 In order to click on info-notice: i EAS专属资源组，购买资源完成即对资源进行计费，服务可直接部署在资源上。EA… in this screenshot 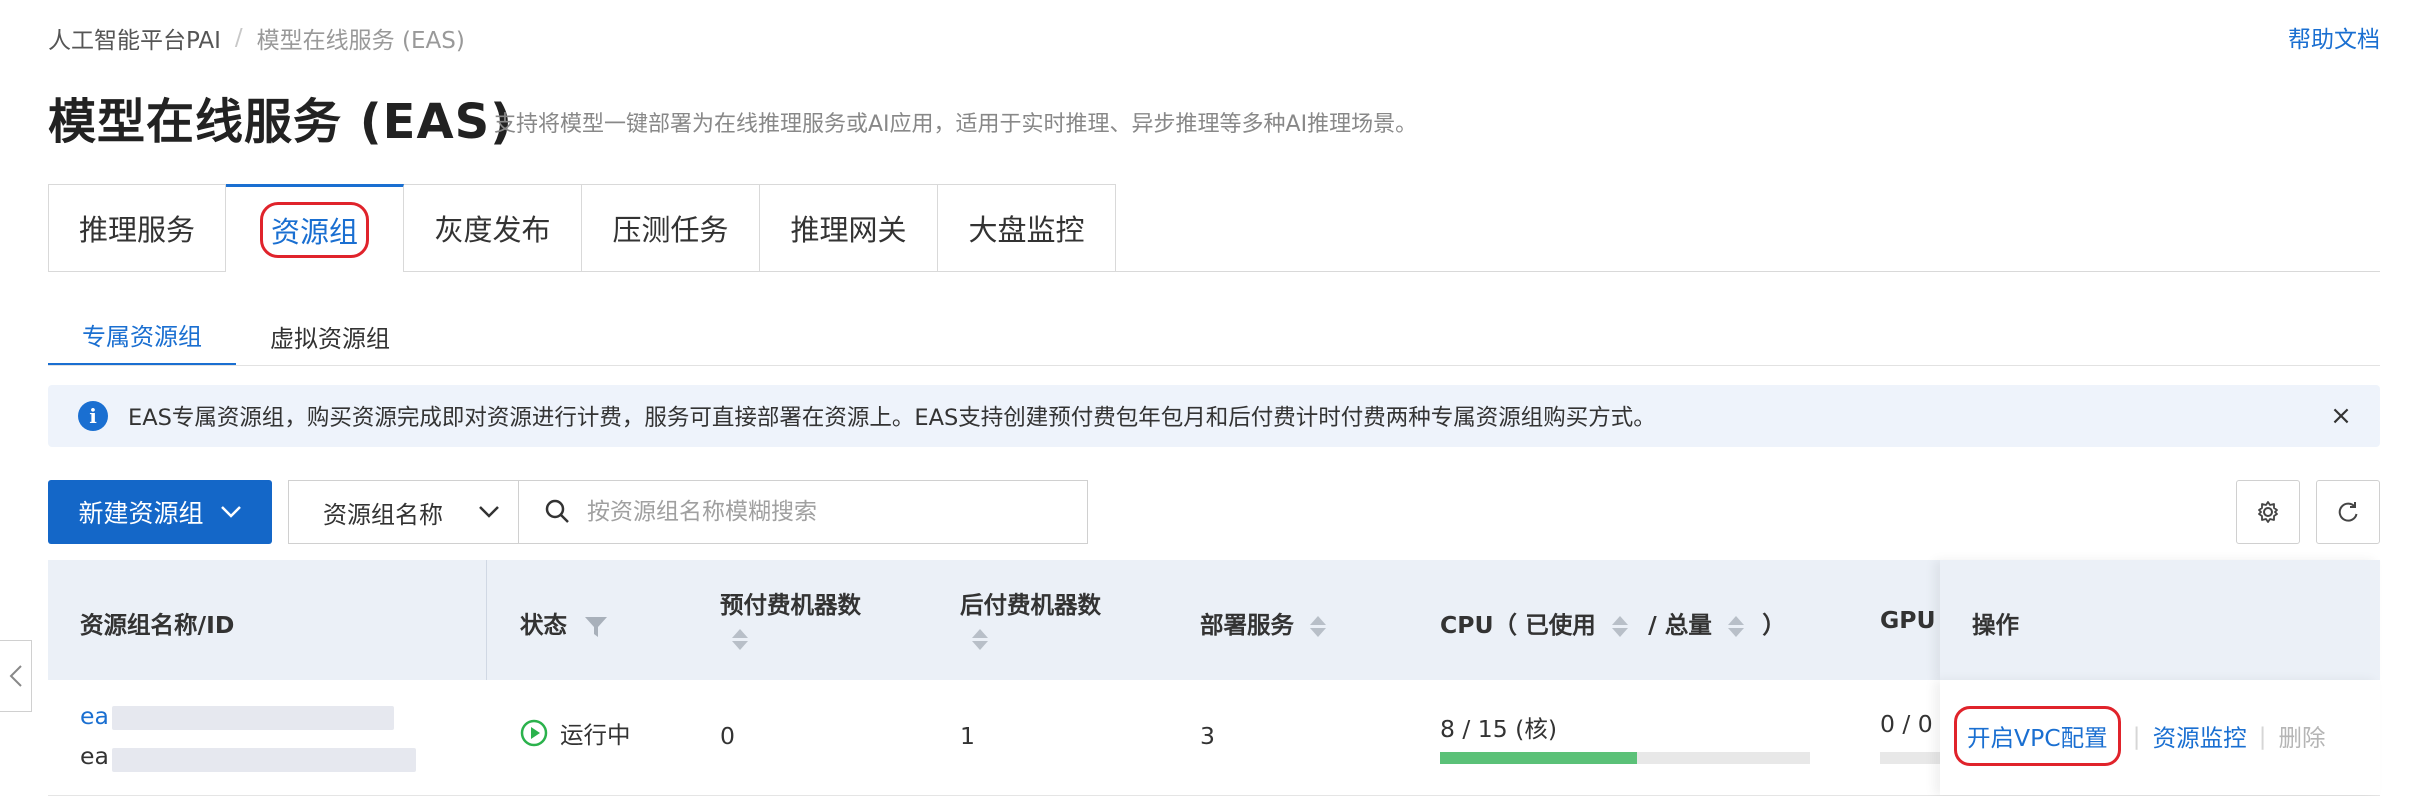, I will do `click(1214, 416)`.